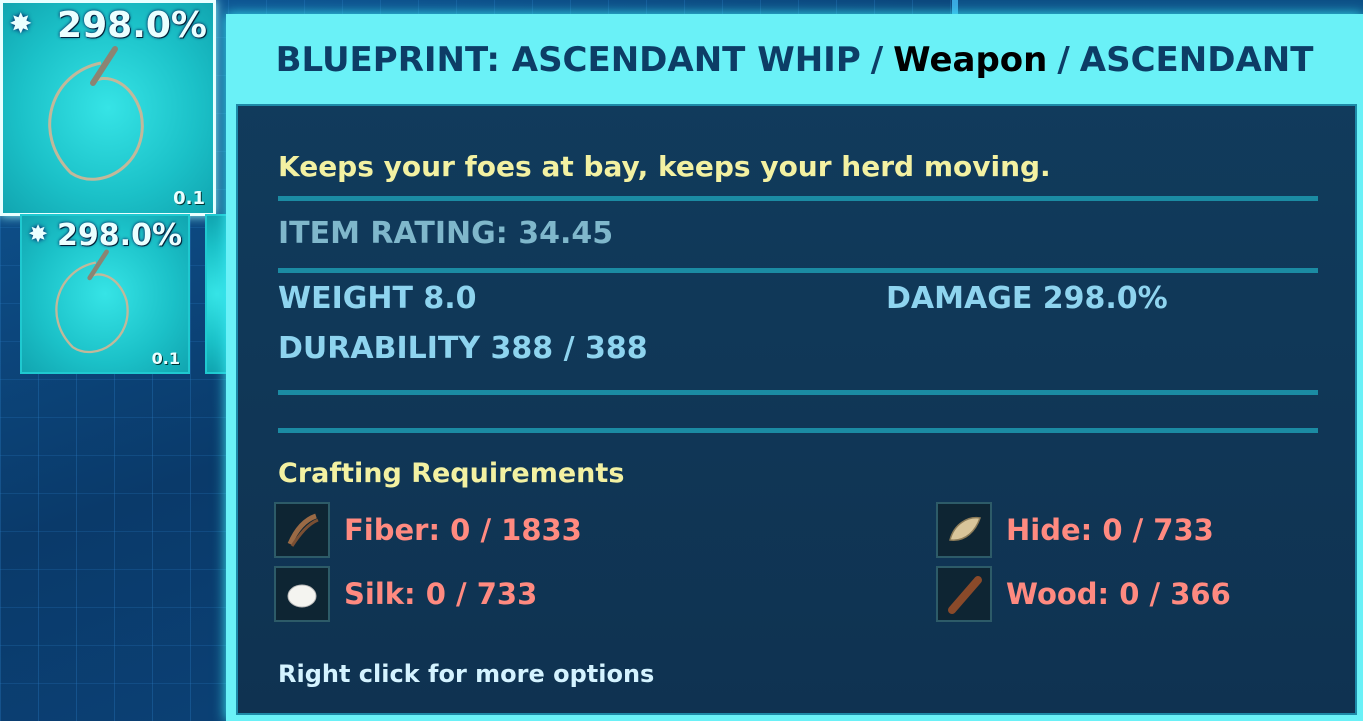  What do you see at coordinates (970, 60) in the screenshot?
I see `item-category: Weapon` at bounding box center [970, 60].